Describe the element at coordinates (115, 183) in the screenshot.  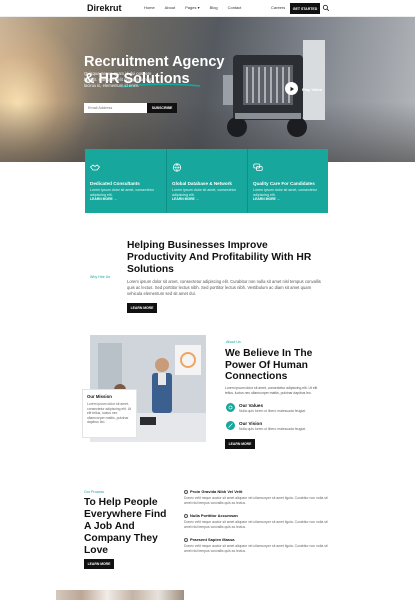
I see `service-title: Dedicated Consultants` at that location.